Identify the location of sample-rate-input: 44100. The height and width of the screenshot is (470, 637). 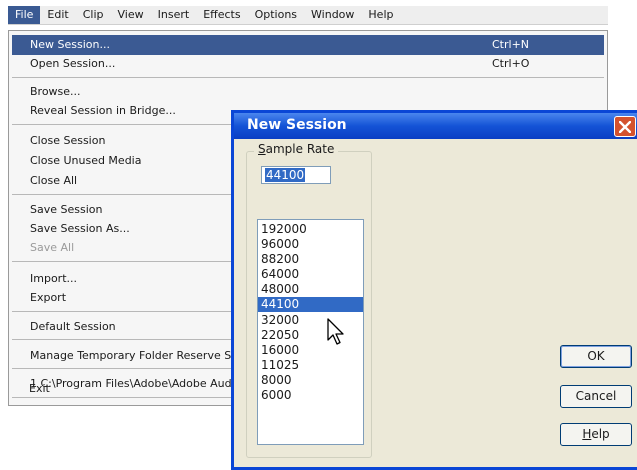
(296, 175).